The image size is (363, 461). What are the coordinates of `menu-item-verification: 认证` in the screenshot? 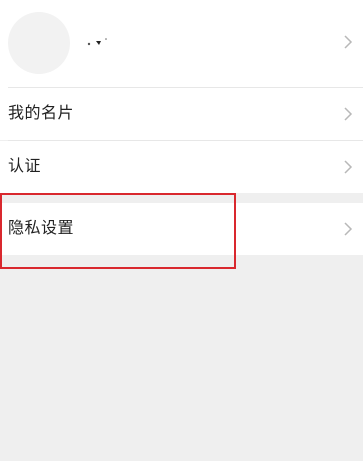 It's located at (181, 167).